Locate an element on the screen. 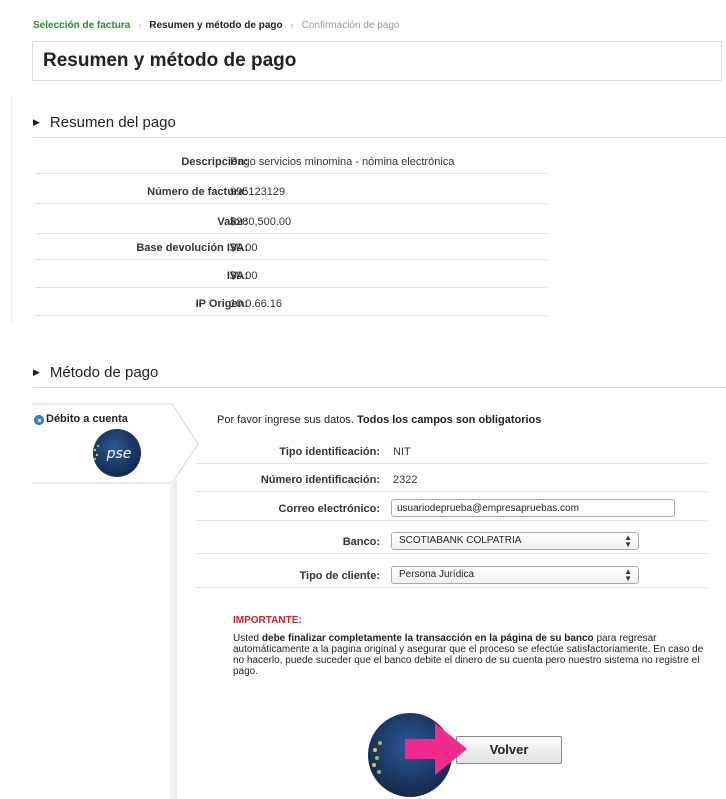  bank-select: SCOTIABANK COLPATRIA ▲ ▼ is located at coordinates (515, 541).